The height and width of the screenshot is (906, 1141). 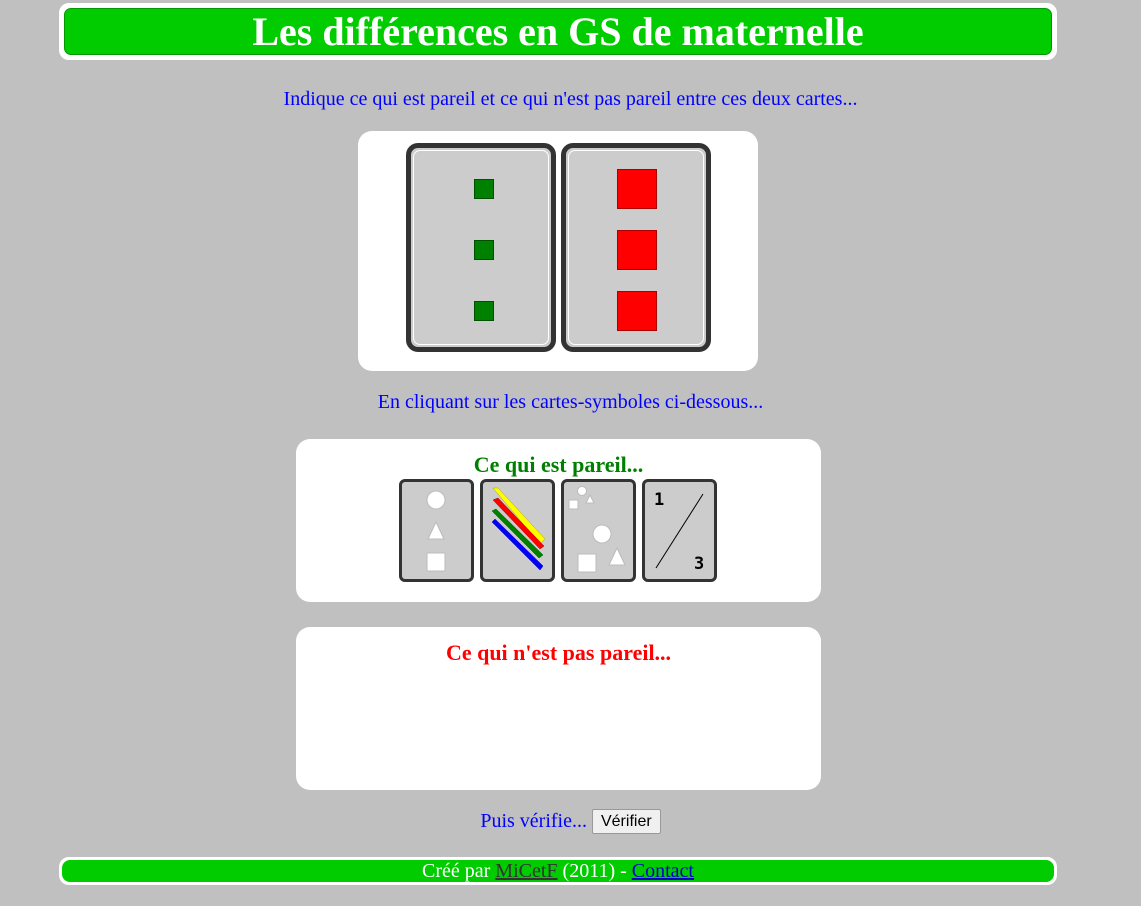 I want to click on page-title: Les différences en GS de maternelle, so click(x=558, y=31).